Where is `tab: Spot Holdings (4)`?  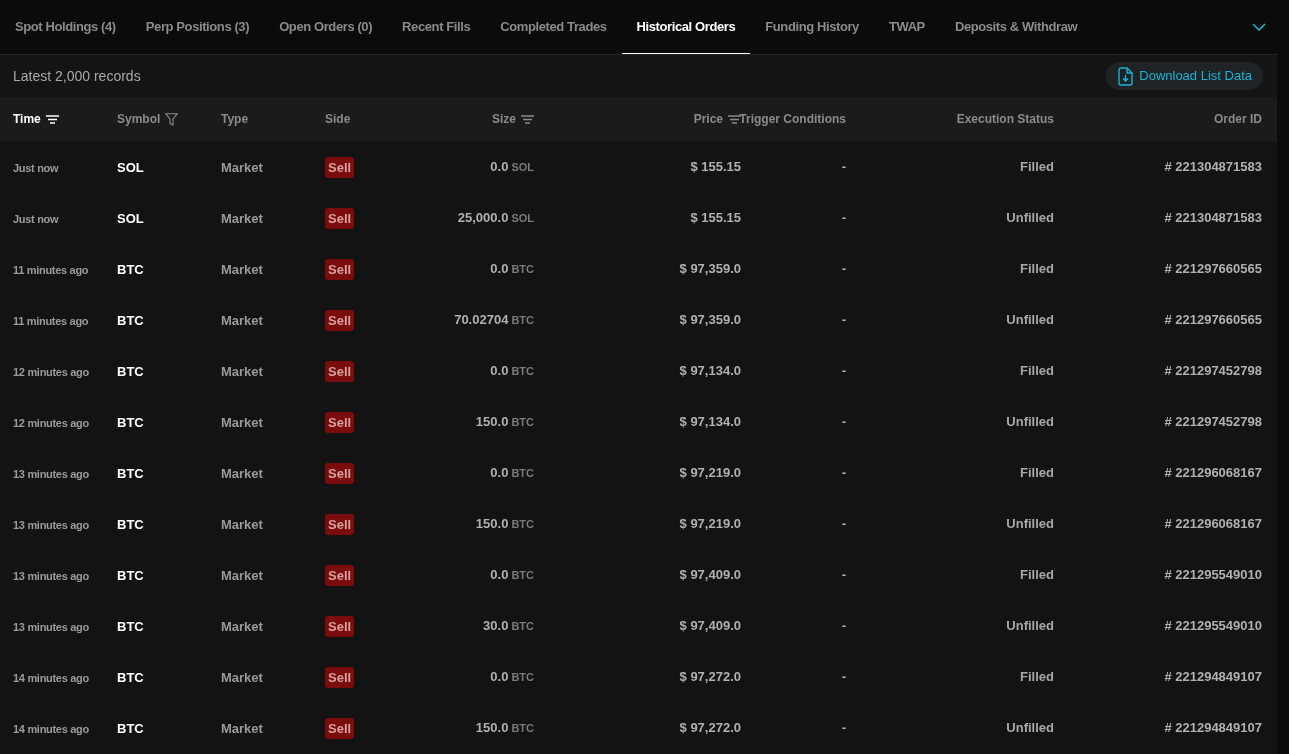
tab: Spot Holdings (4) is located at coordinates (65, 27).